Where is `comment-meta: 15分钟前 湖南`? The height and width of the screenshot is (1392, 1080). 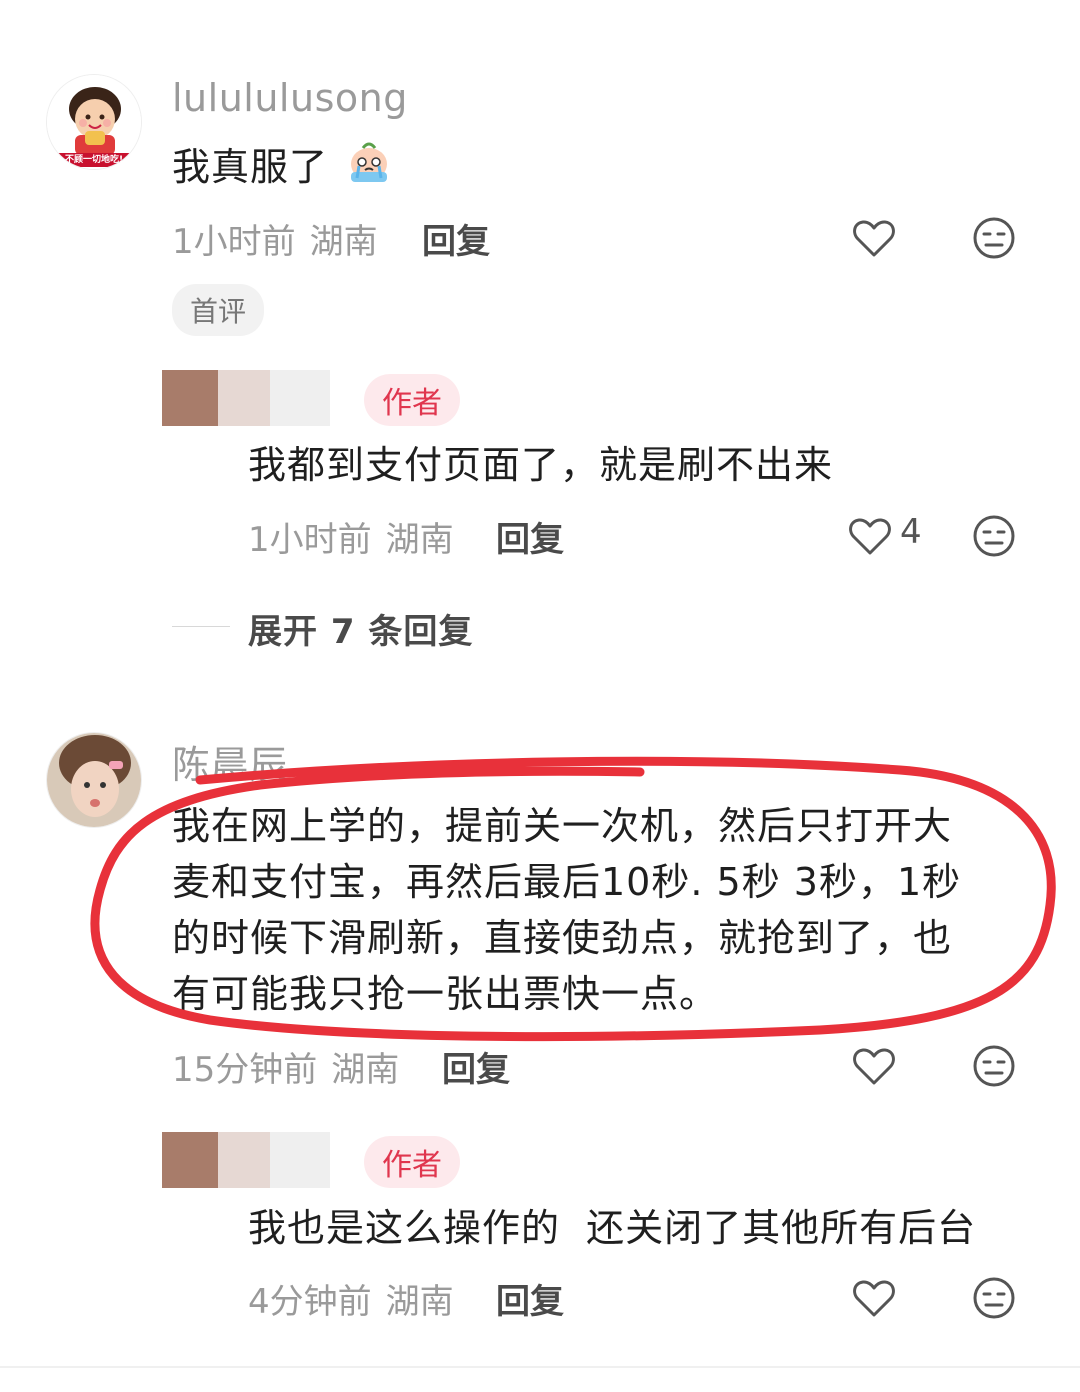
comment-meta: 15分钟前 湖南 is located at coordinates (285, 1066).